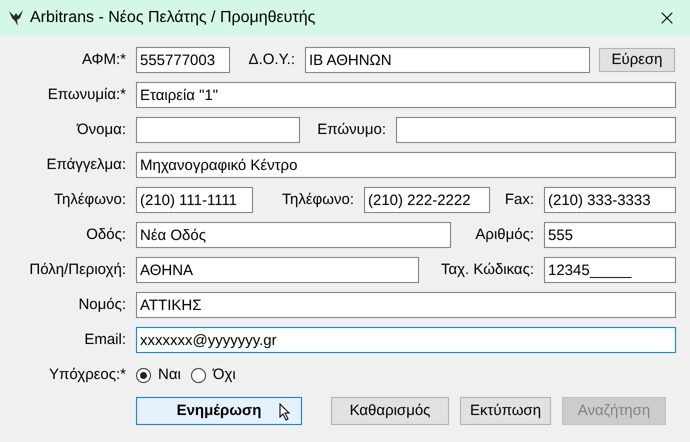 This screenshot has height=442, width=690. What do you see at coordinates (219, 411) in the screenshot?
I see `action-button: Ενημέρωση` at bounding box center [219, 411].